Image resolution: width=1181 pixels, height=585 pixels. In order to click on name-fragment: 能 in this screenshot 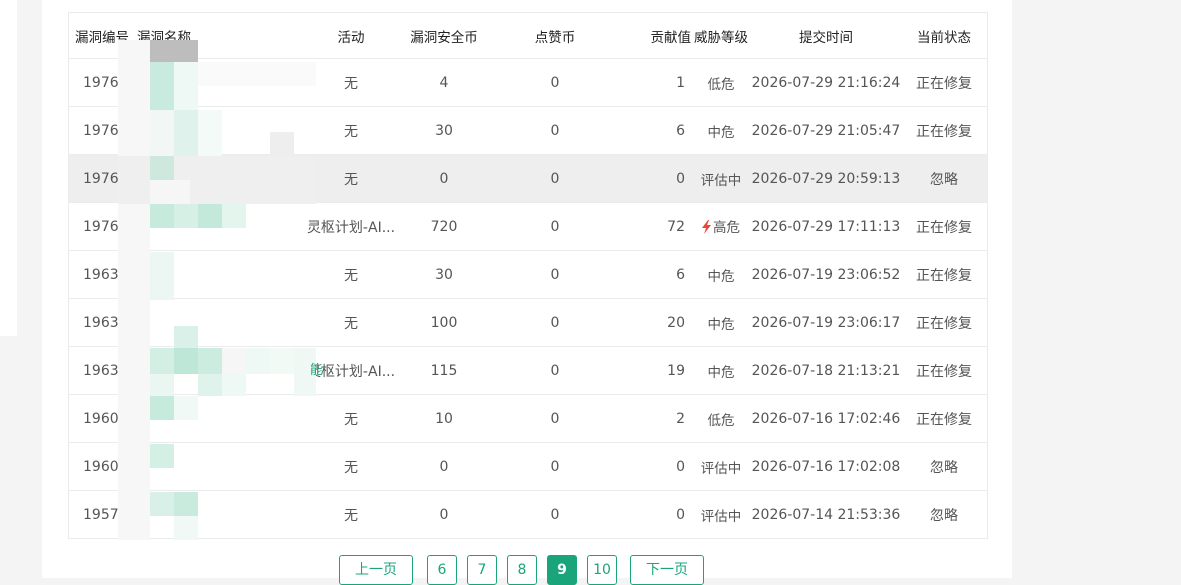, I will do `click(317, 370)`.